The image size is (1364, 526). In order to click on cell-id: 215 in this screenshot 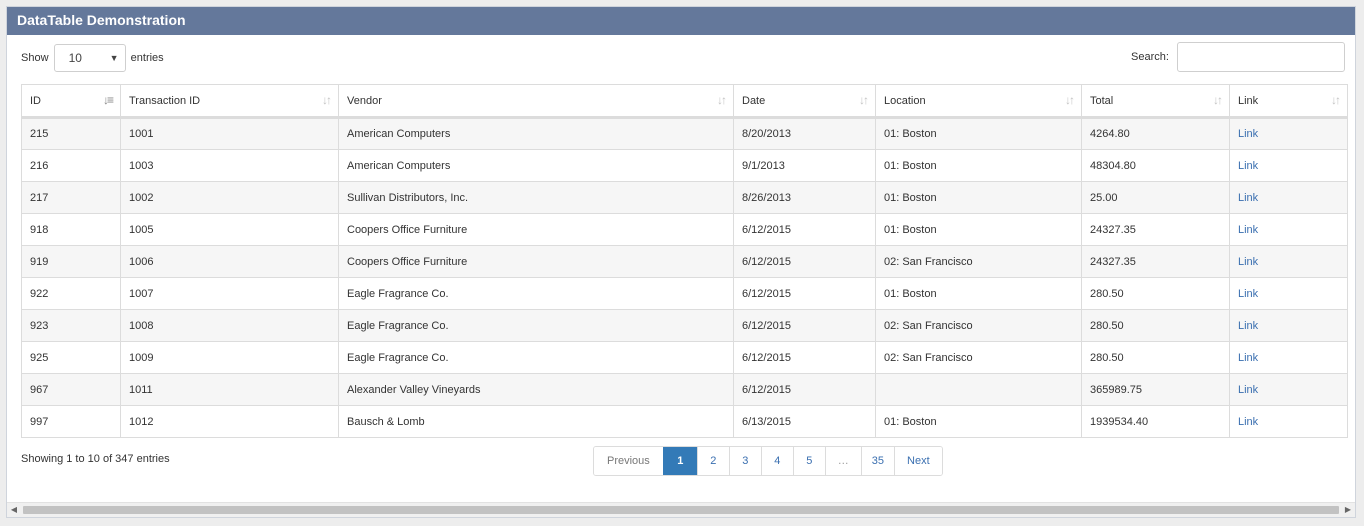, I will do `click(71, 133)`.